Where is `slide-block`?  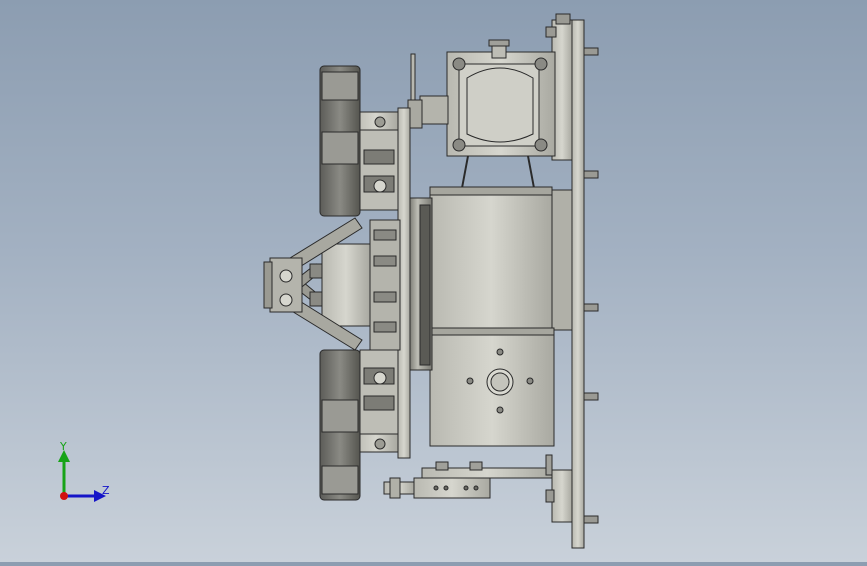 slide-block is located at coordinates (452, 488).